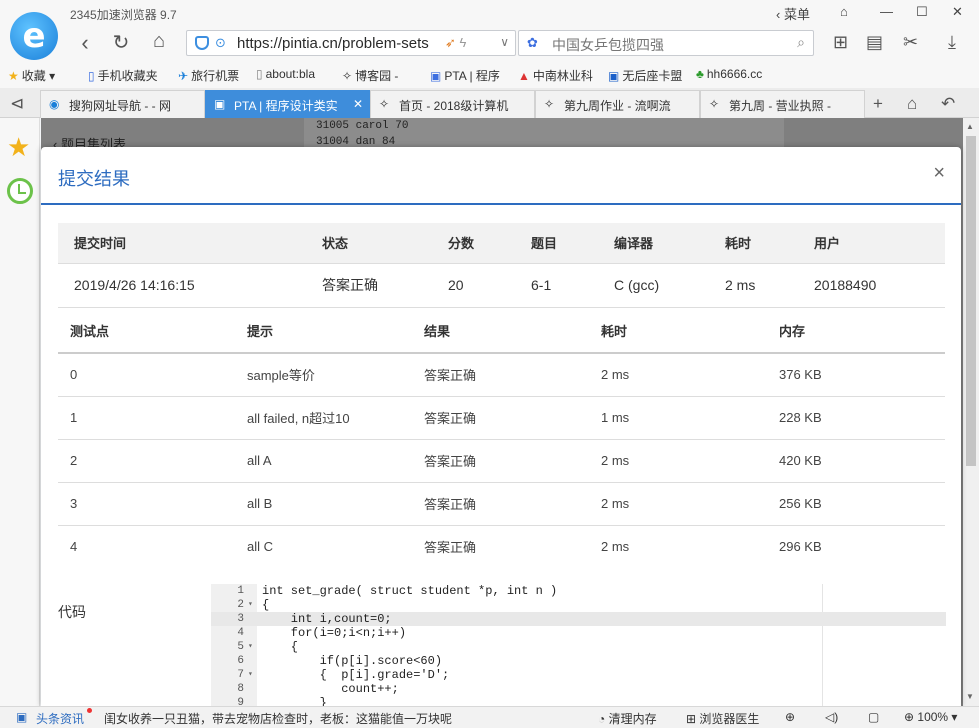 This screenshot has width=979, height=728. Describe the element at coordinates (202, 43) in the screenshot. I see `security-shield-icon` at that location.